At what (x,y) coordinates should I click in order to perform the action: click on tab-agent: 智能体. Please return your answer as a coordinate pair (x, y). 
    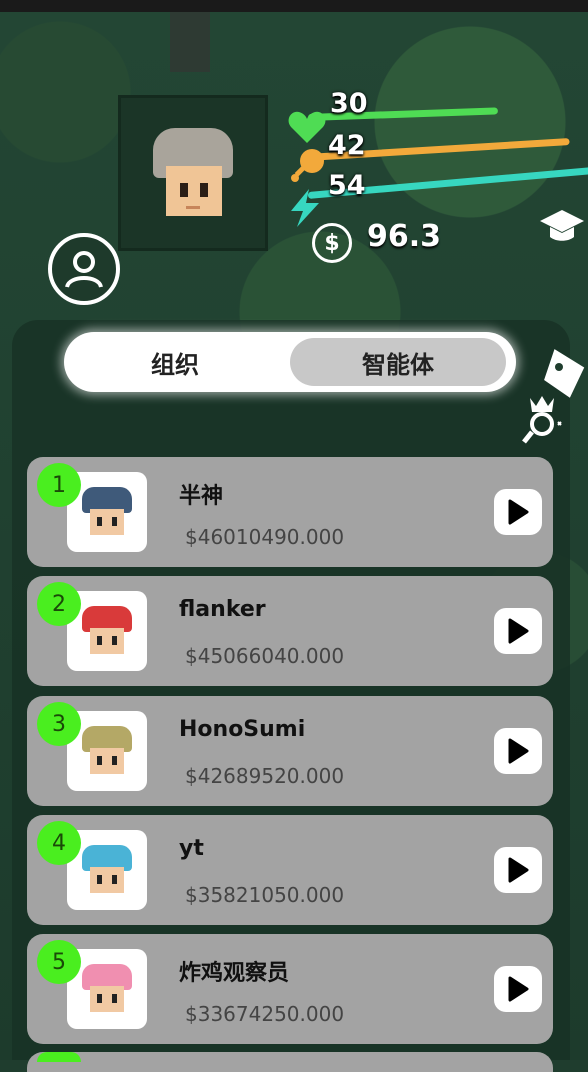
    Looking at the image, I should click on (398, 362).